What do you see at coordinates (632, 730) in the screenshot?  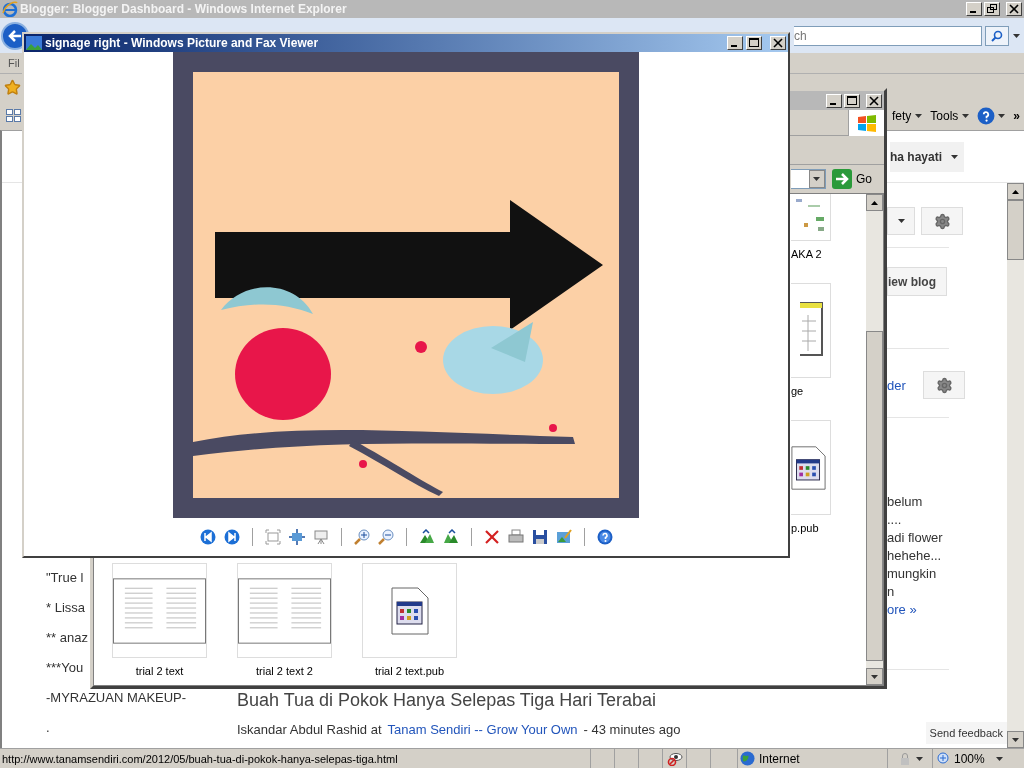 I see `post-time: - 43 minutes ago` at bounding box center [632, 730].